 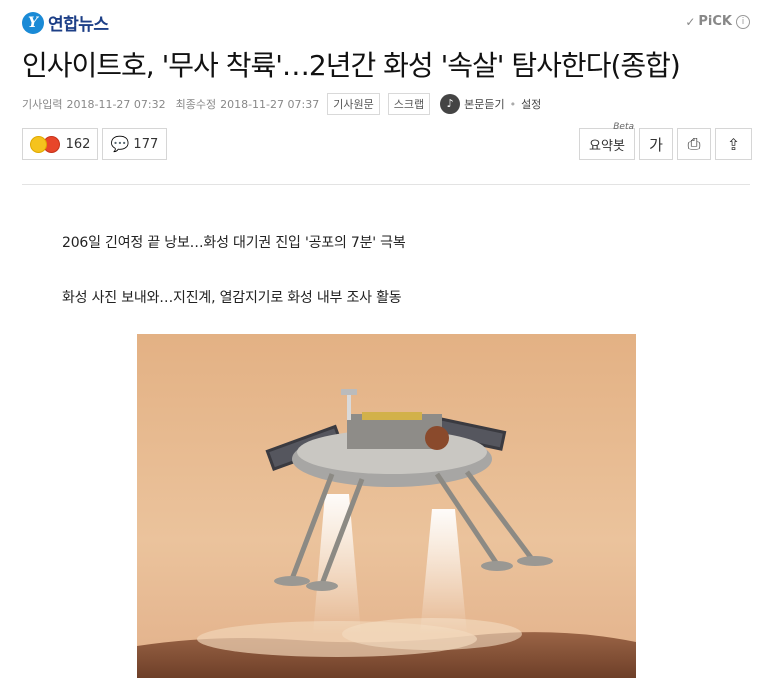 What do you see at coordinates (60, 144) in the screenshot?
I see `reaction-button: 162` at bounding box center [60, 144].